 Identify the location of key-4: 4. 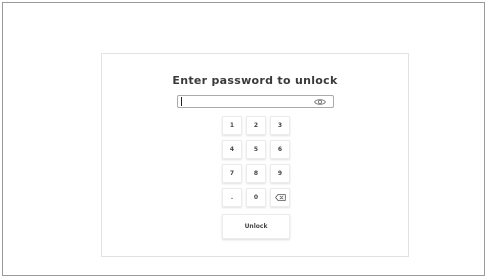
(232, 149).